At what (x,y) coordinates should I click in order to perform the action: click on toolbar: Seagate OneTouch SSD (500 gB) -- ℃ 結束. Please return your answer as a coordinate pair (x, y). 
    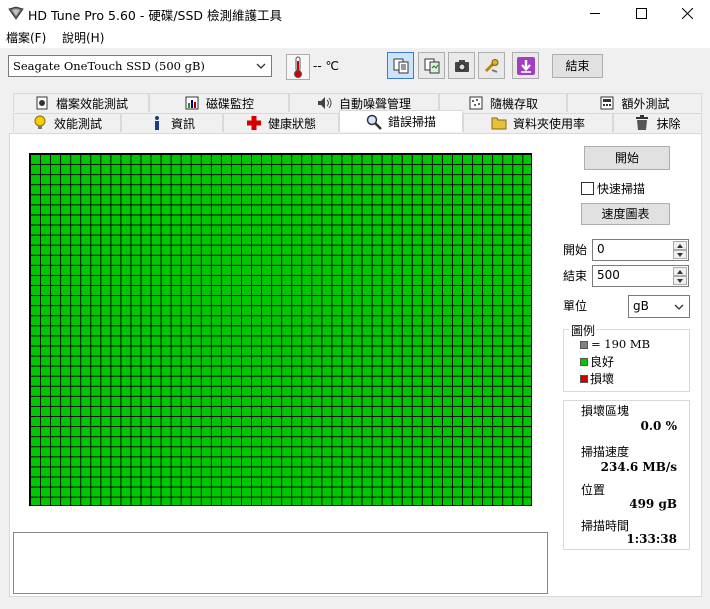
    Looking at the image, I should click on (355, 68).